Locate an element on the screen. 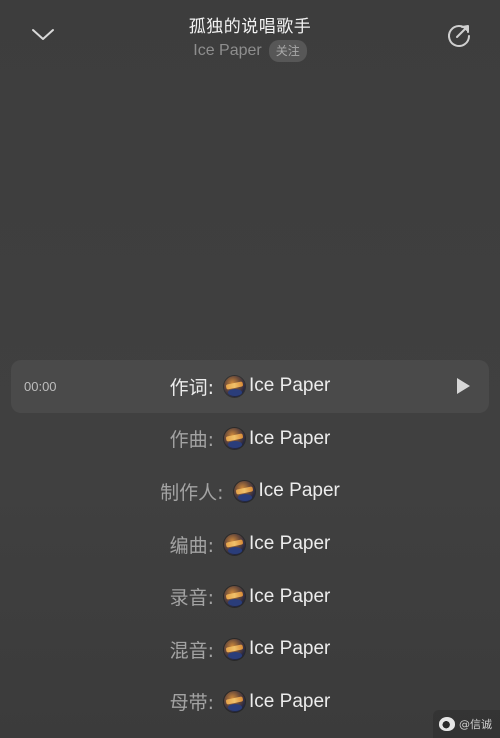 Image resolution: width=500 pixels, height=738 pixels. credit-row-arranger: 编曲: Ice Paper is located at coordinates (250, 544).